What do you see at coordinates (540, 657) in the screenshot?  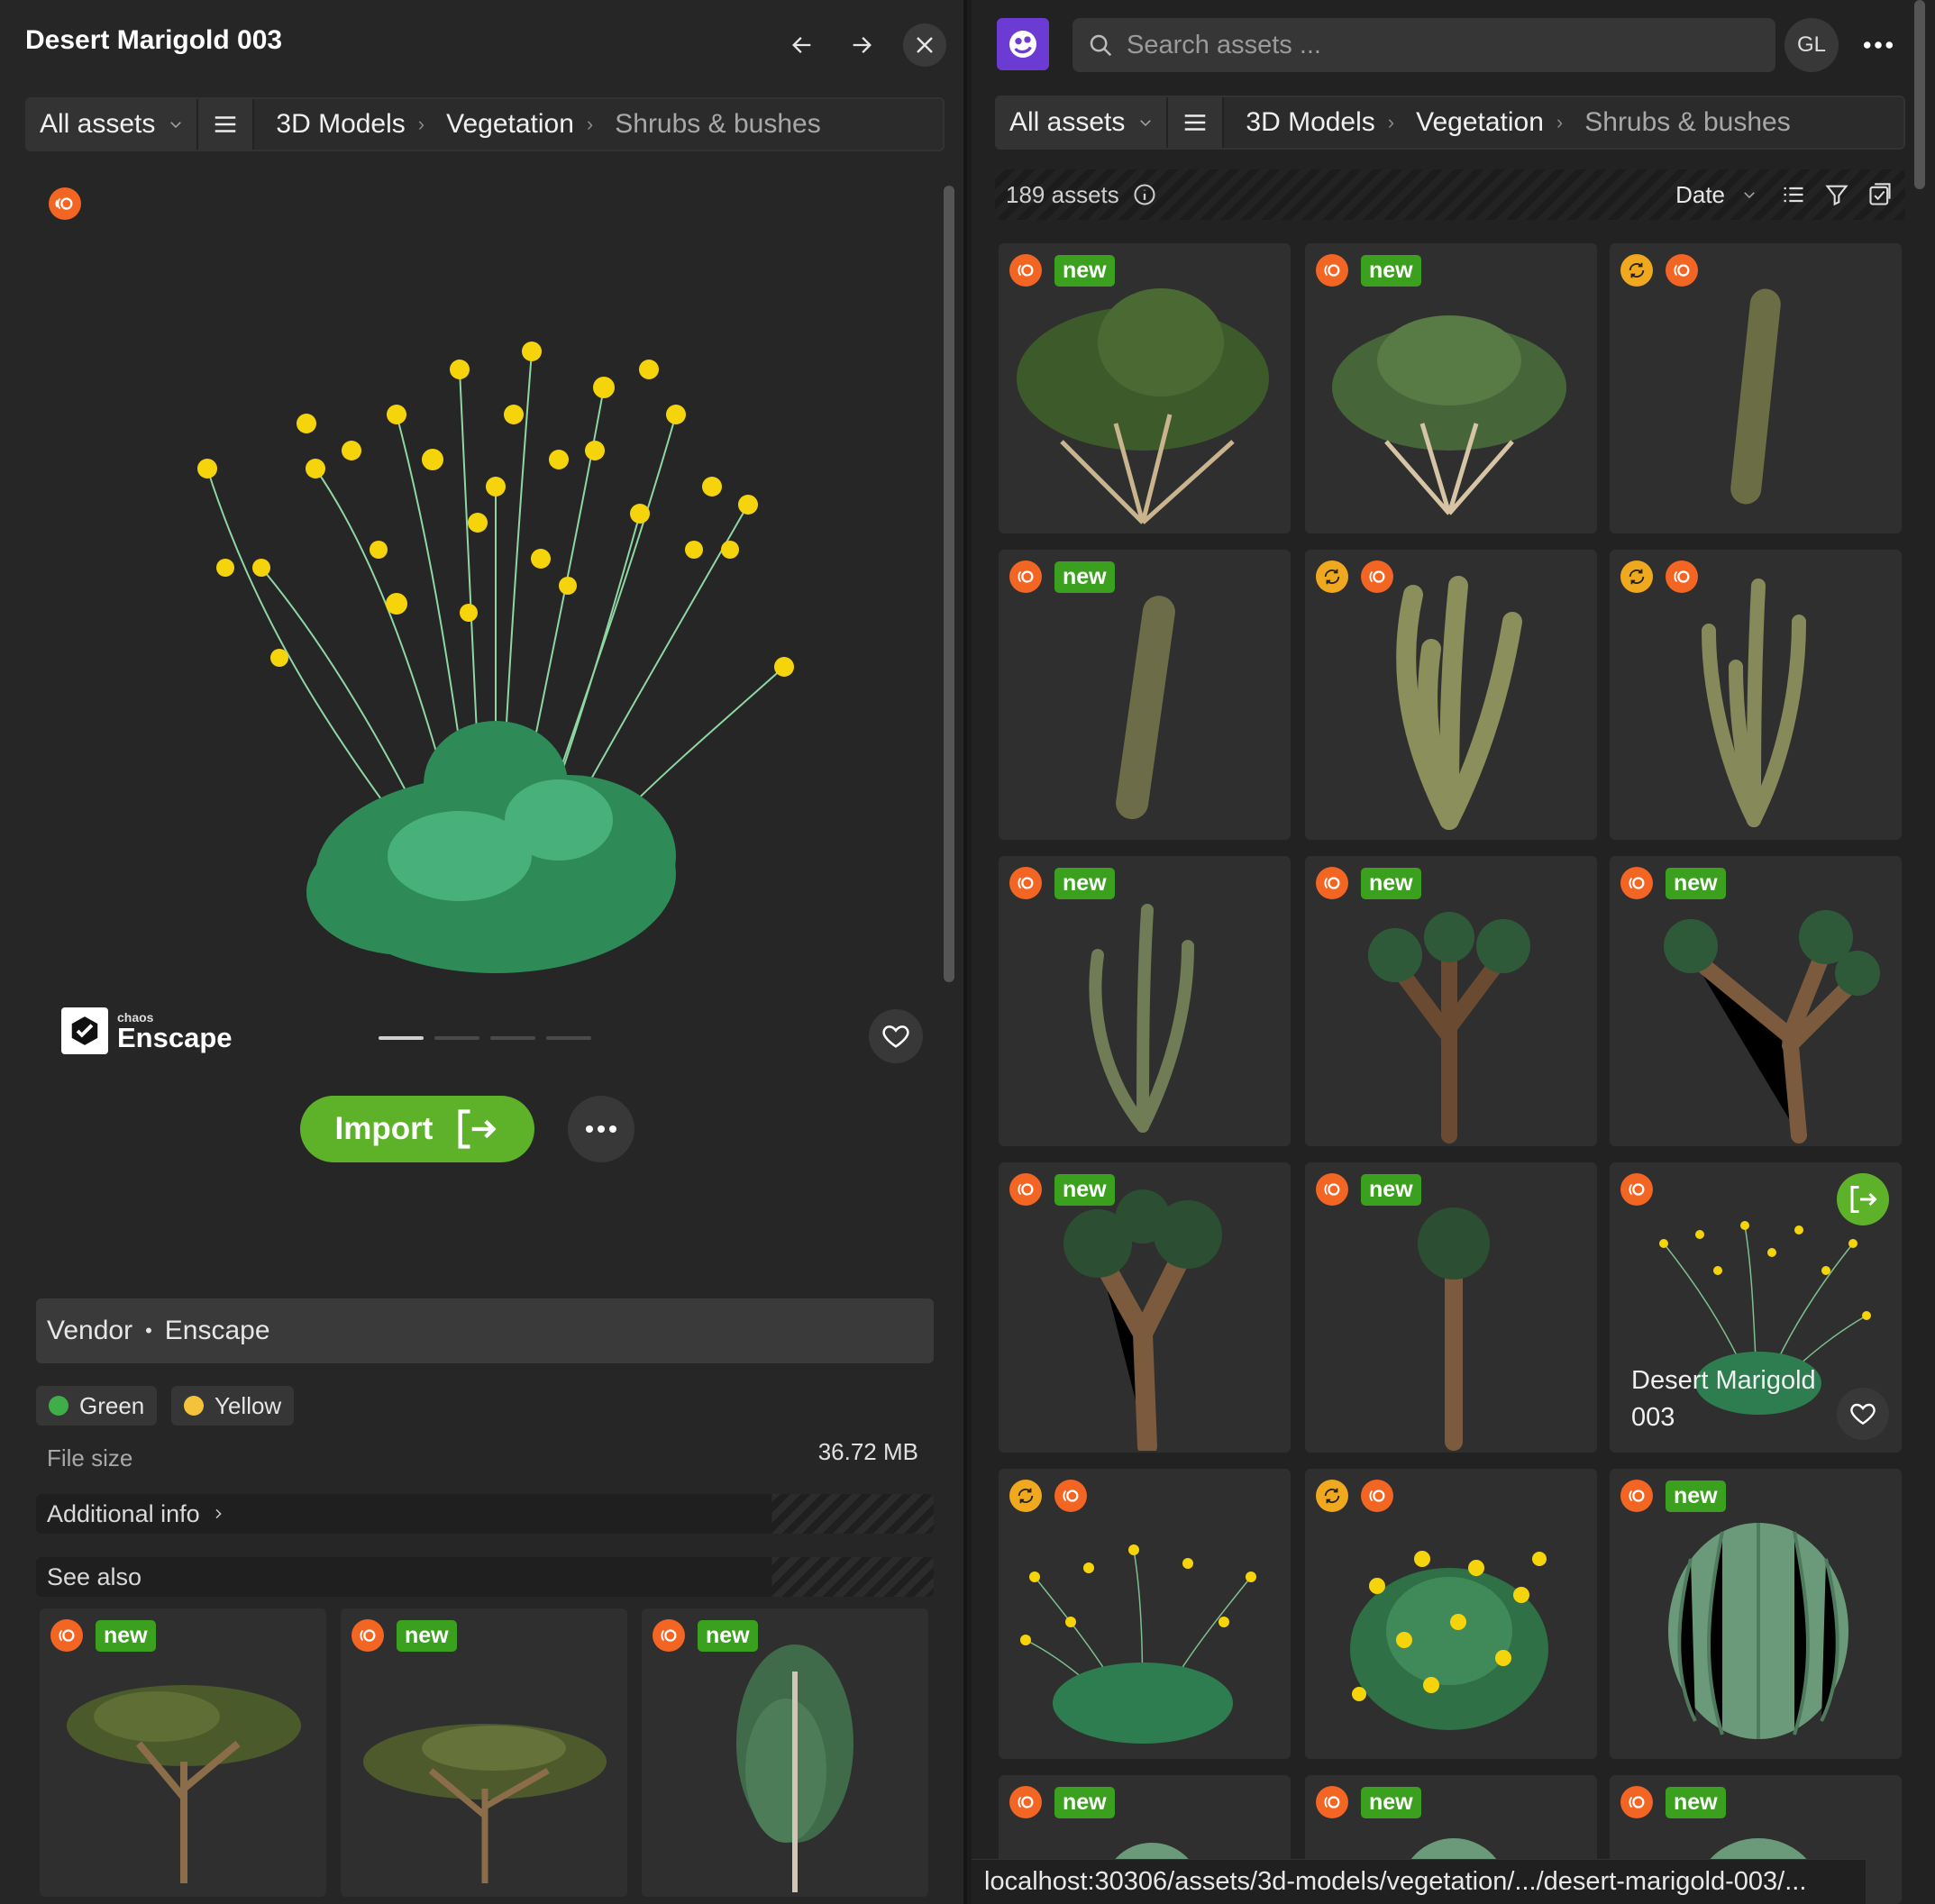 I see `asset-preview-image` at bounding box center [540, 657].